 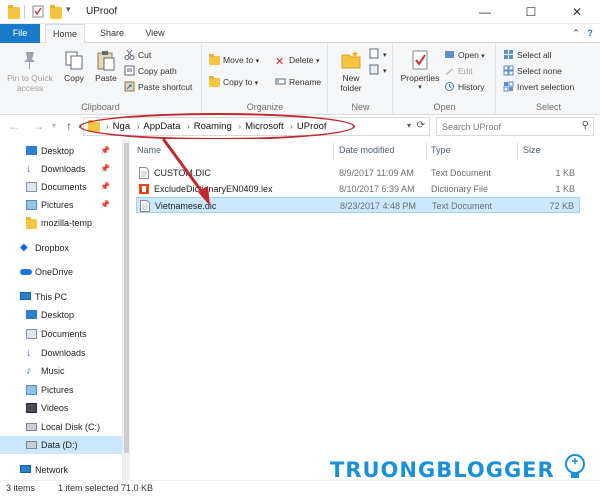 I want to click on new-group: New folder ▾ ▾ New, so click(x=361, y=79).